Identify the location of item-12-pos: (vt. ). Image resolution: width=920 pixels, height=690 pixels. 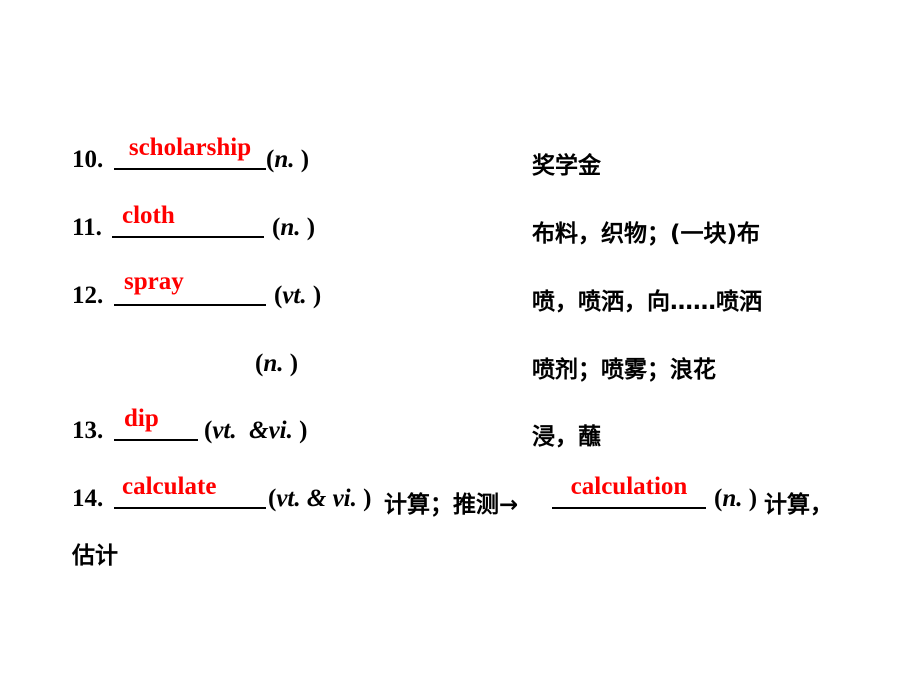
(298, 295).